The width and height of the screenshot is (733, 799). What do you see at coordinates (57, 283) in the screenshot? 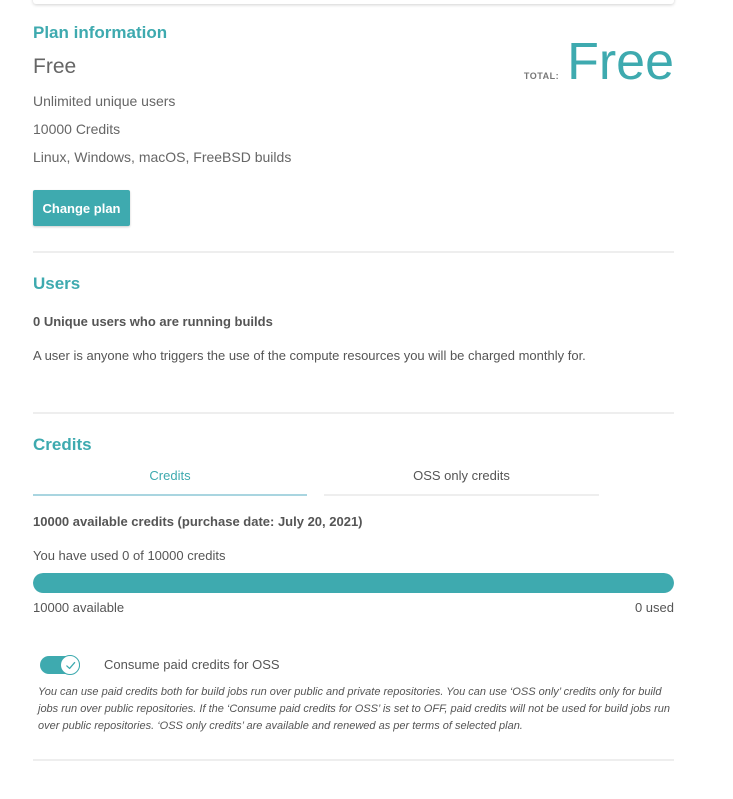
I see `users-section-title: Users` at bounding box center [57, 283].